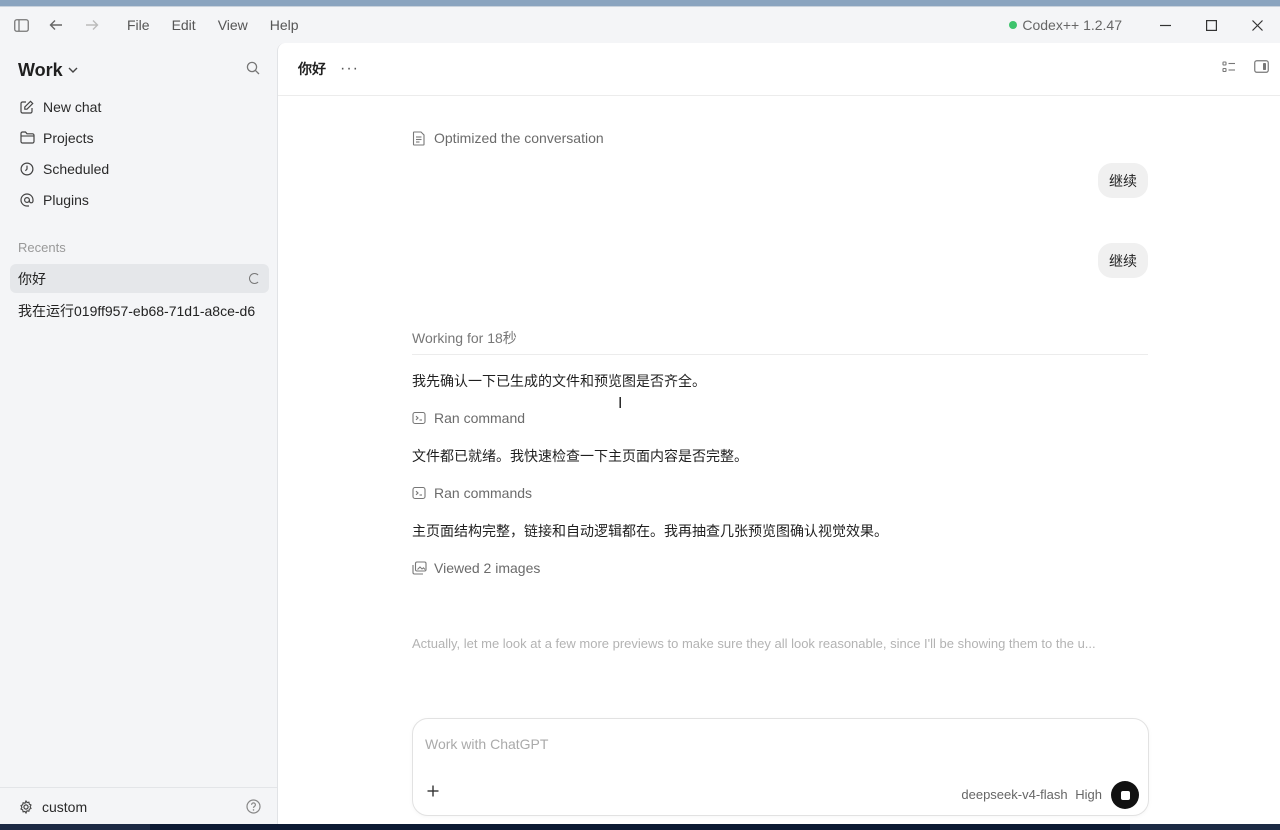  I want to click on menu-view: View, so click(233, 25).